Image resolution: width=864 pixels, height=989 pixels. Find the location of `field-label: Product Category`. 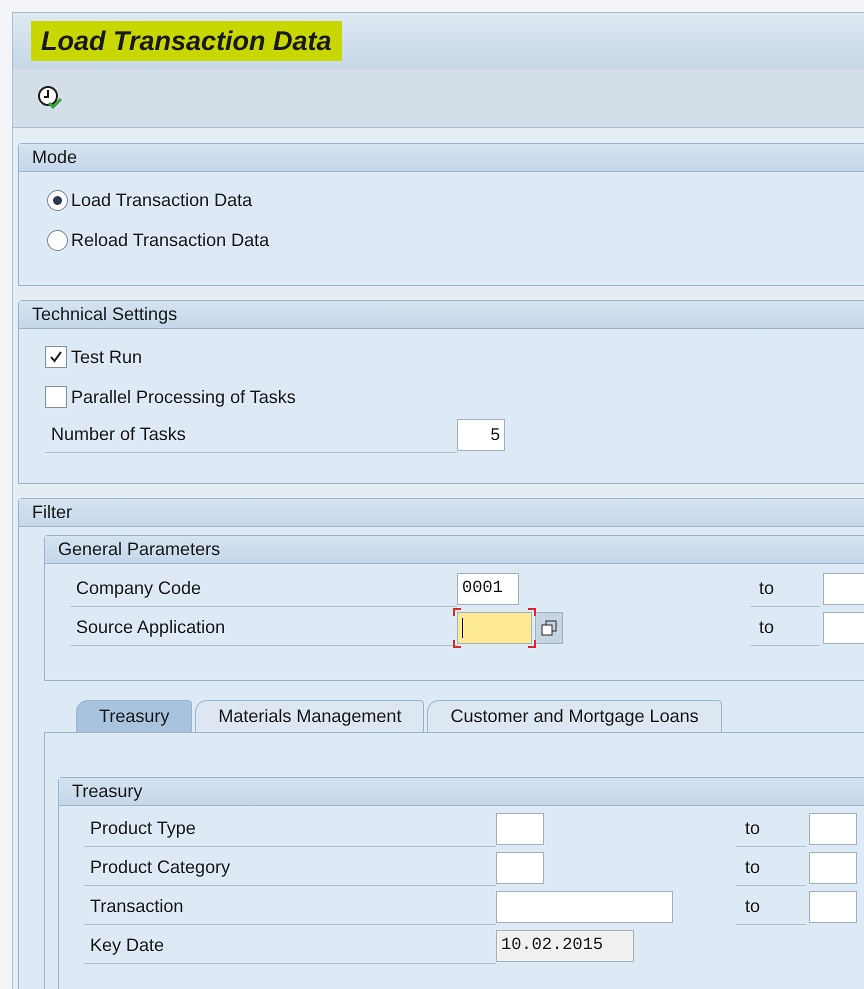

field-label: Product Category is located at coordinates (160, 867).